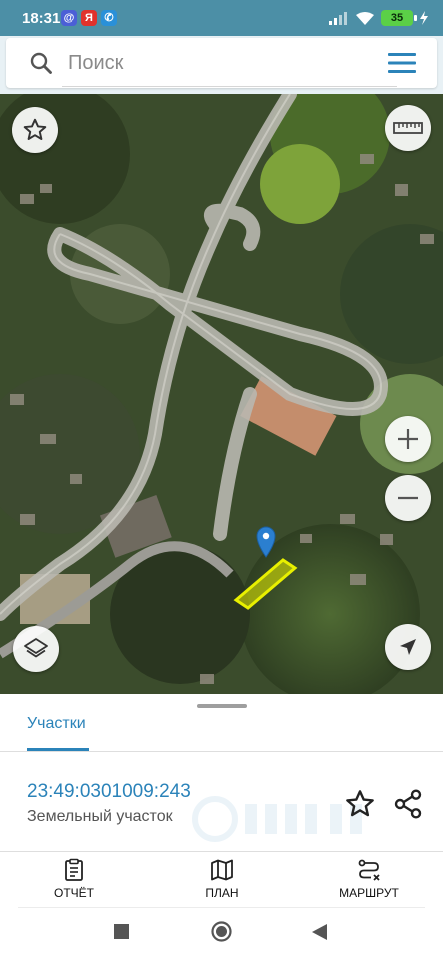  What do you see at coordinates (69, 18) in the screenshot?
I see `mail-notification-icon: @` at bounding box center [69, 18].